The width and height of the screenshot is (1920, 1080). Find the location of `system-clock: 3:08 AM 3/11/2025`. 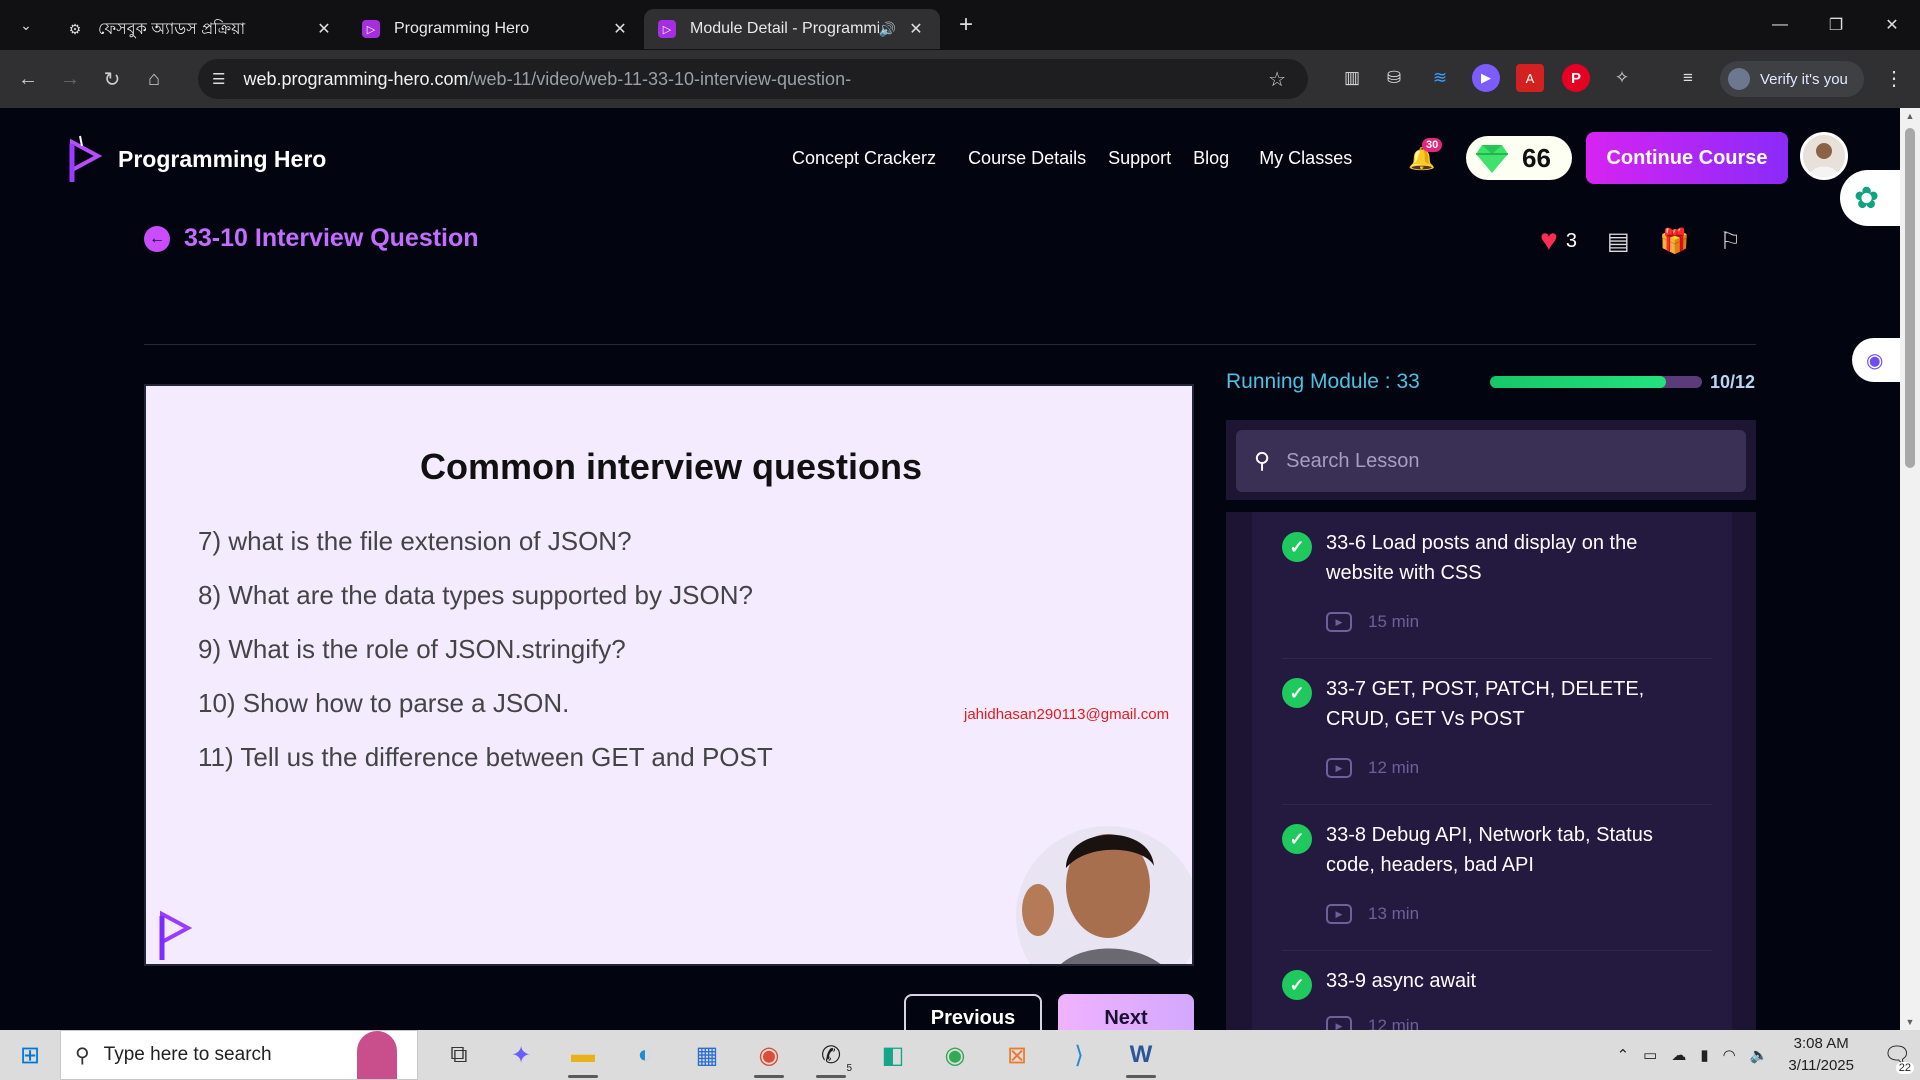

system-clock: 3:08 AM 3/11/2025 is located at coordinates (1821, 1055).